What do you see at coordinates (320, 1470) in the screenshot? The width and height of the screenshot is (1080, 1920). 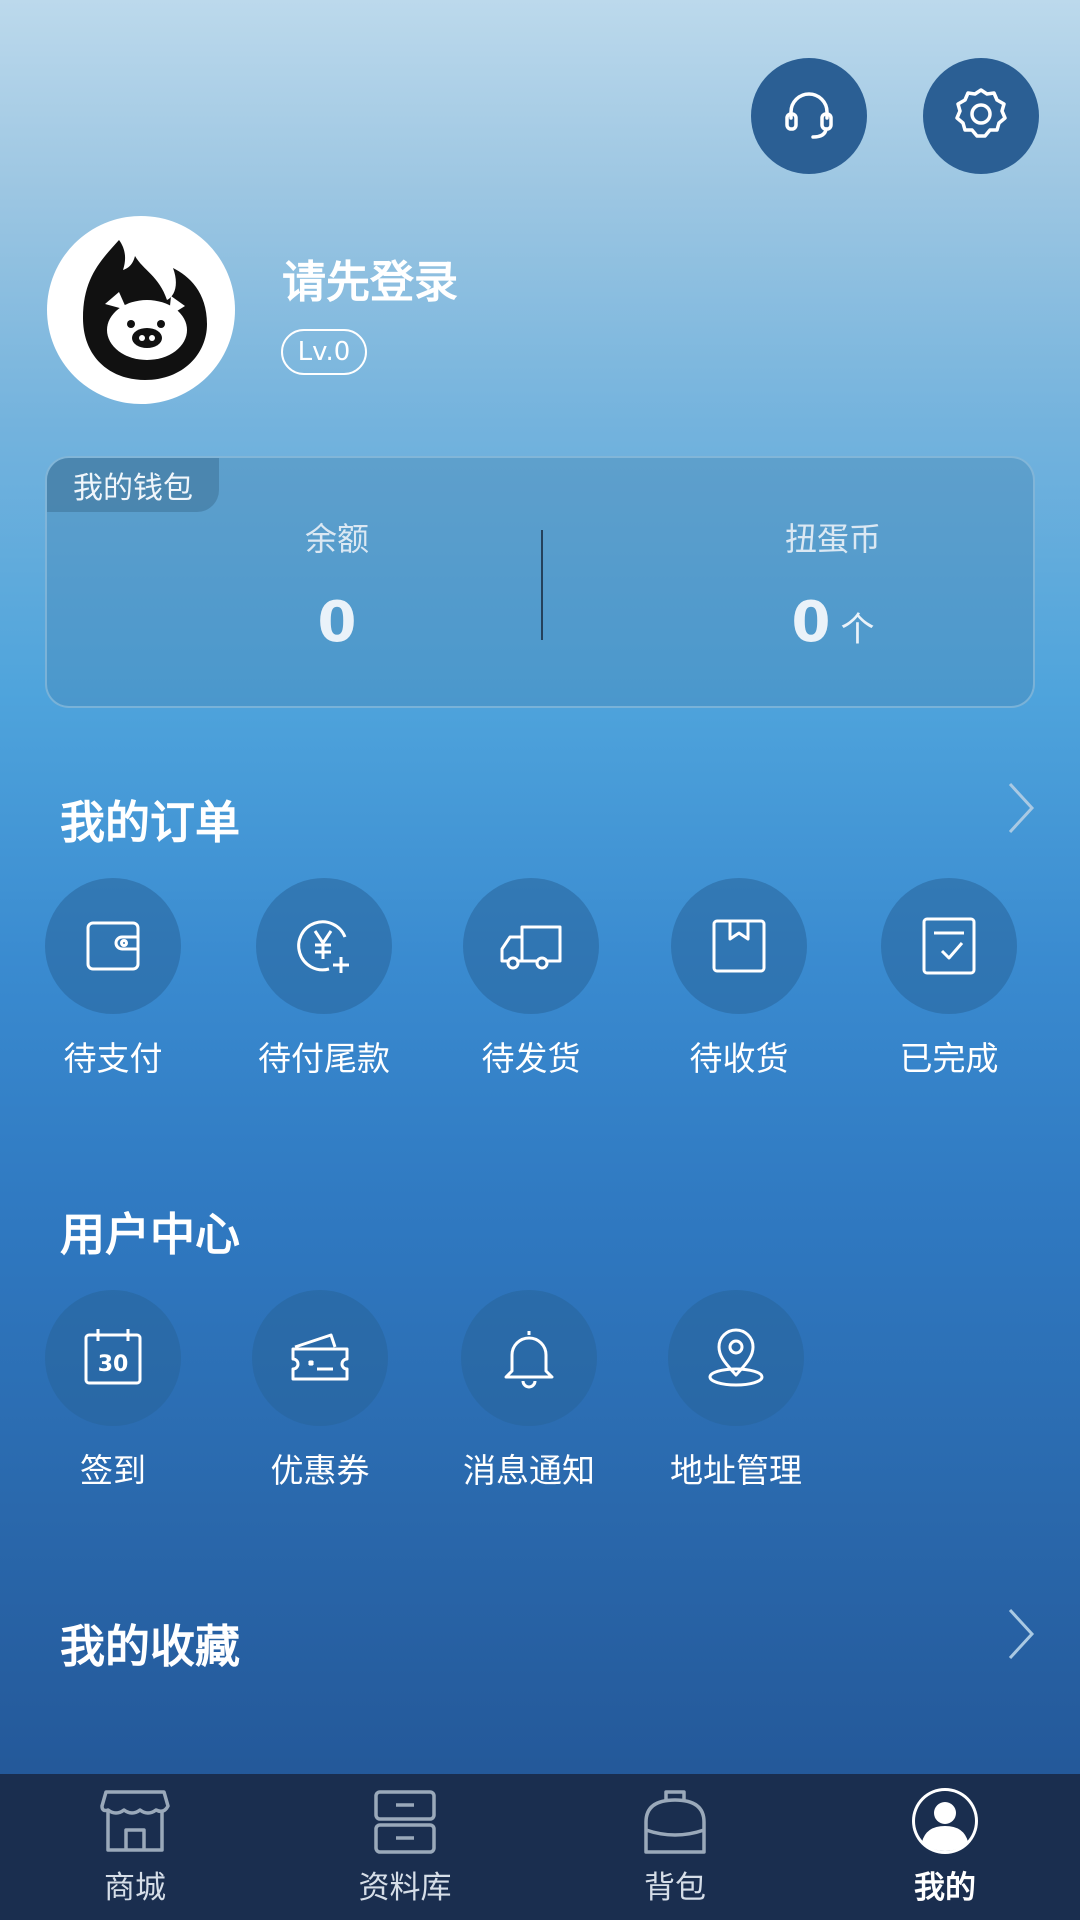 I see `user-center-label: 优惠券` at bounding box center [320, 1470].